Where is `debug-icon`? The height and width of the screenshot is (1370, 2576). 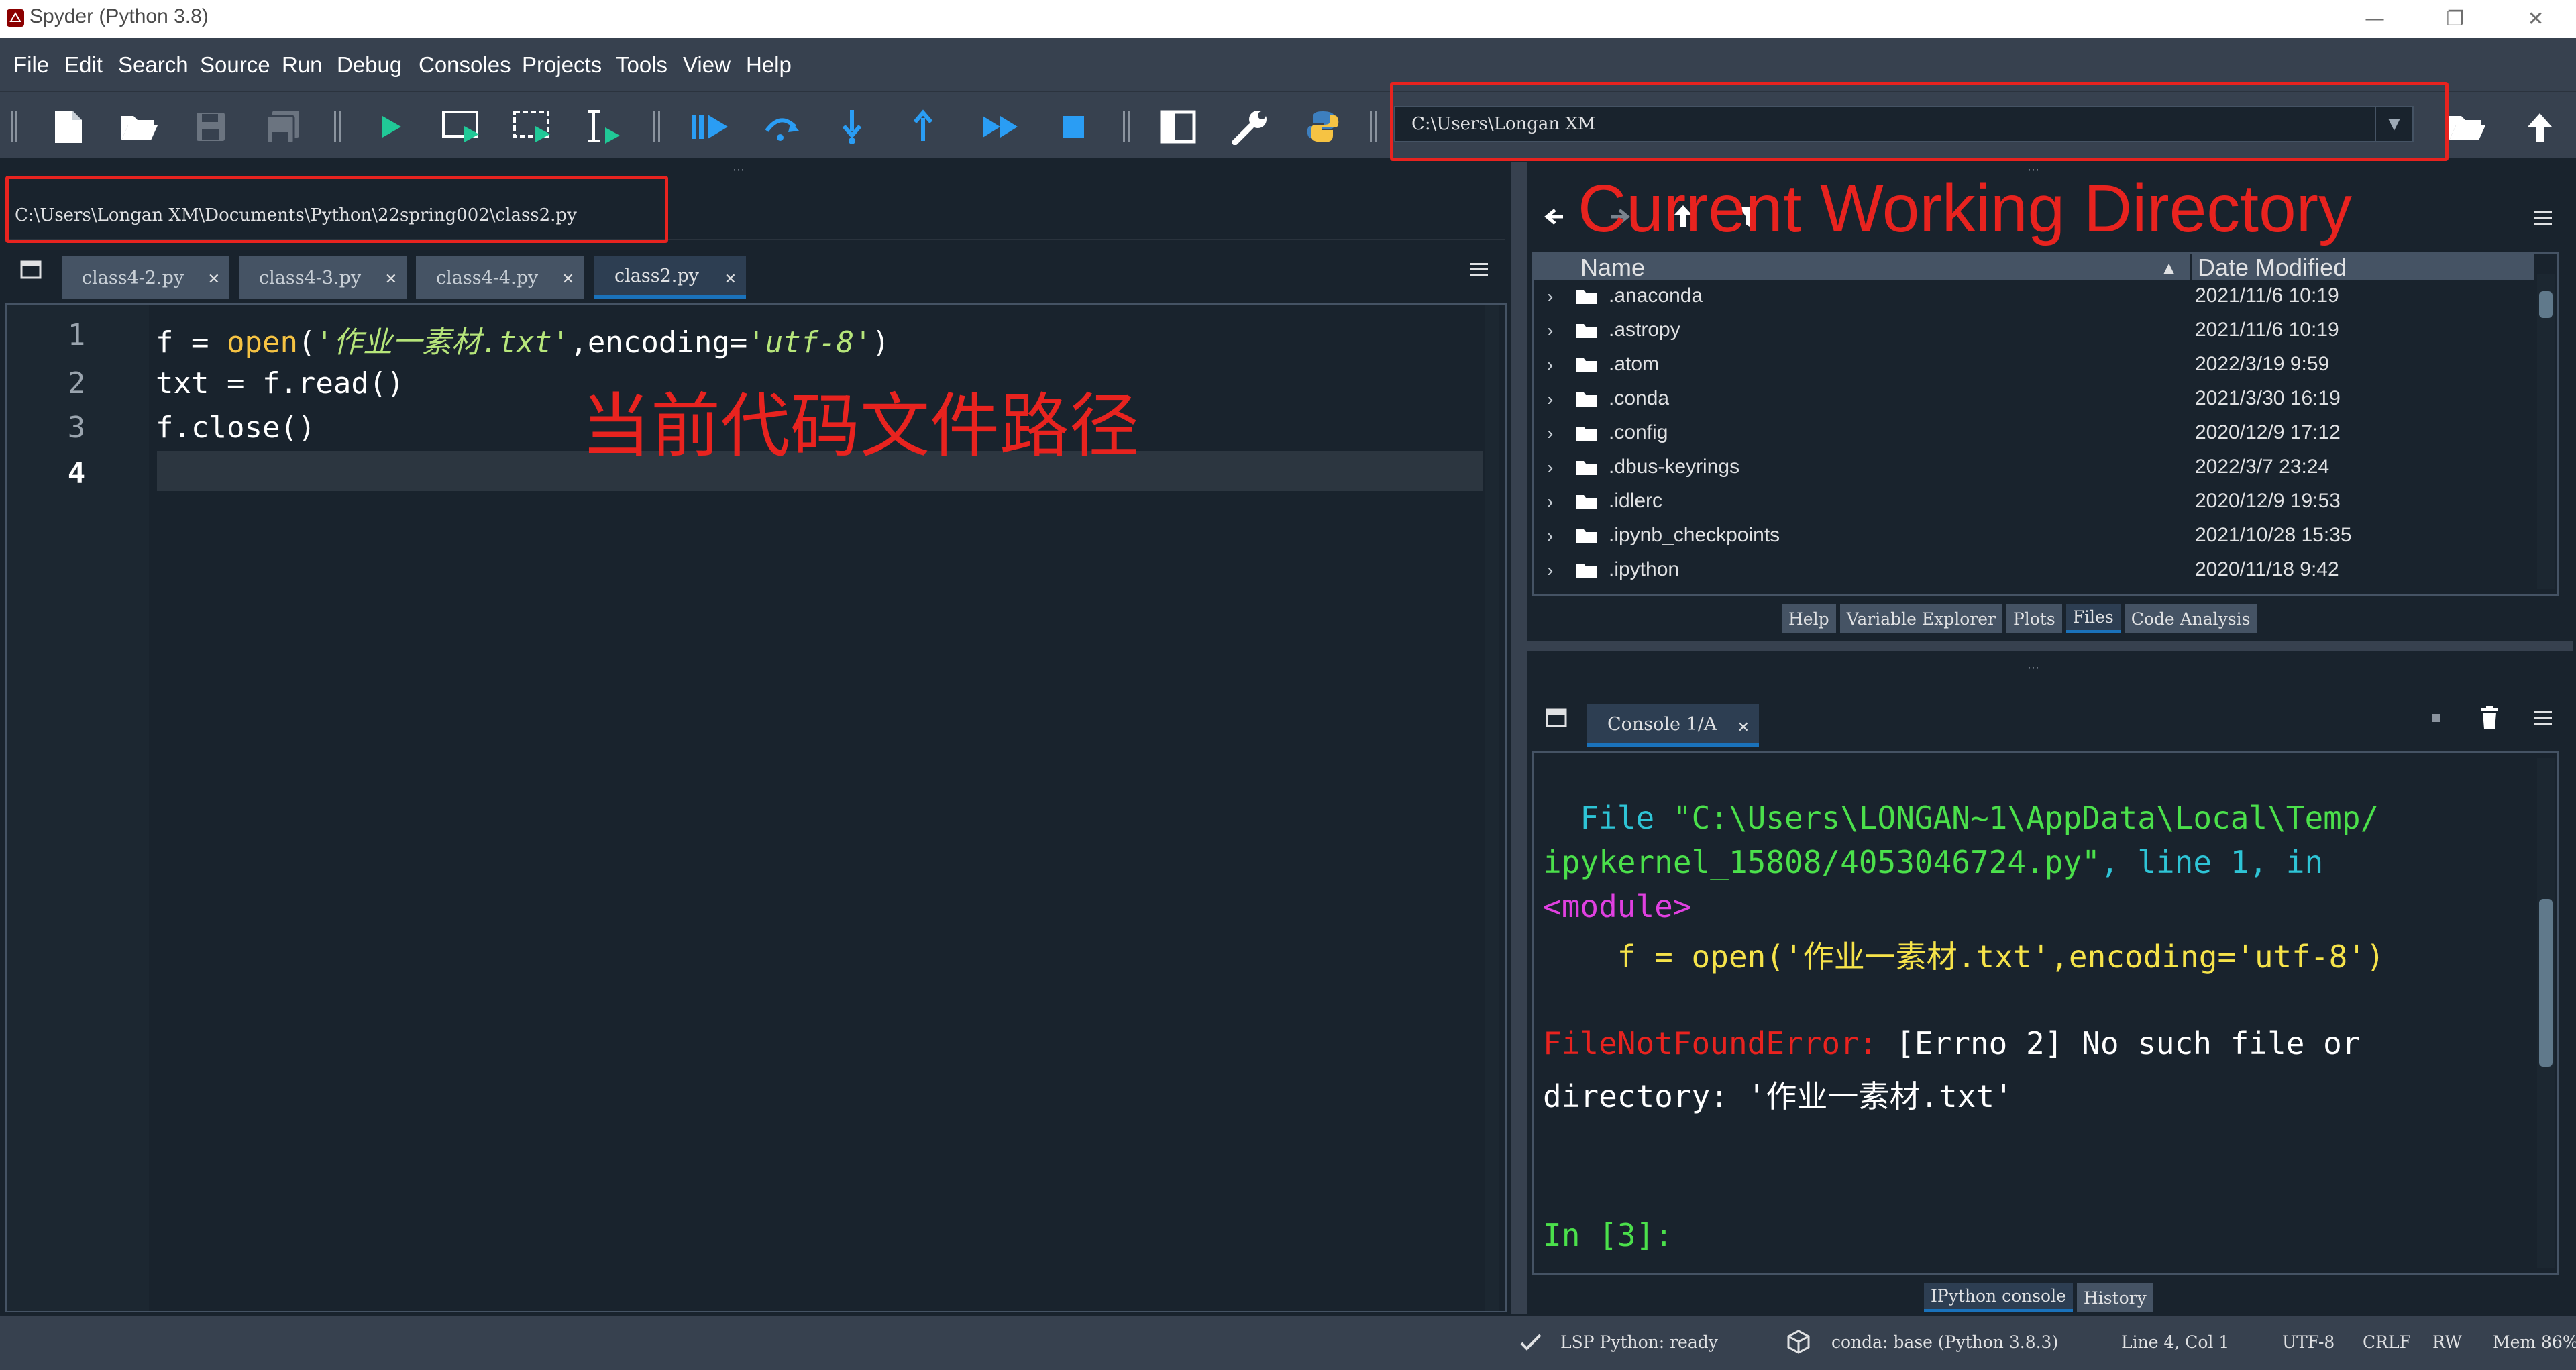 debug-icon is located at coordinates (709, 126).